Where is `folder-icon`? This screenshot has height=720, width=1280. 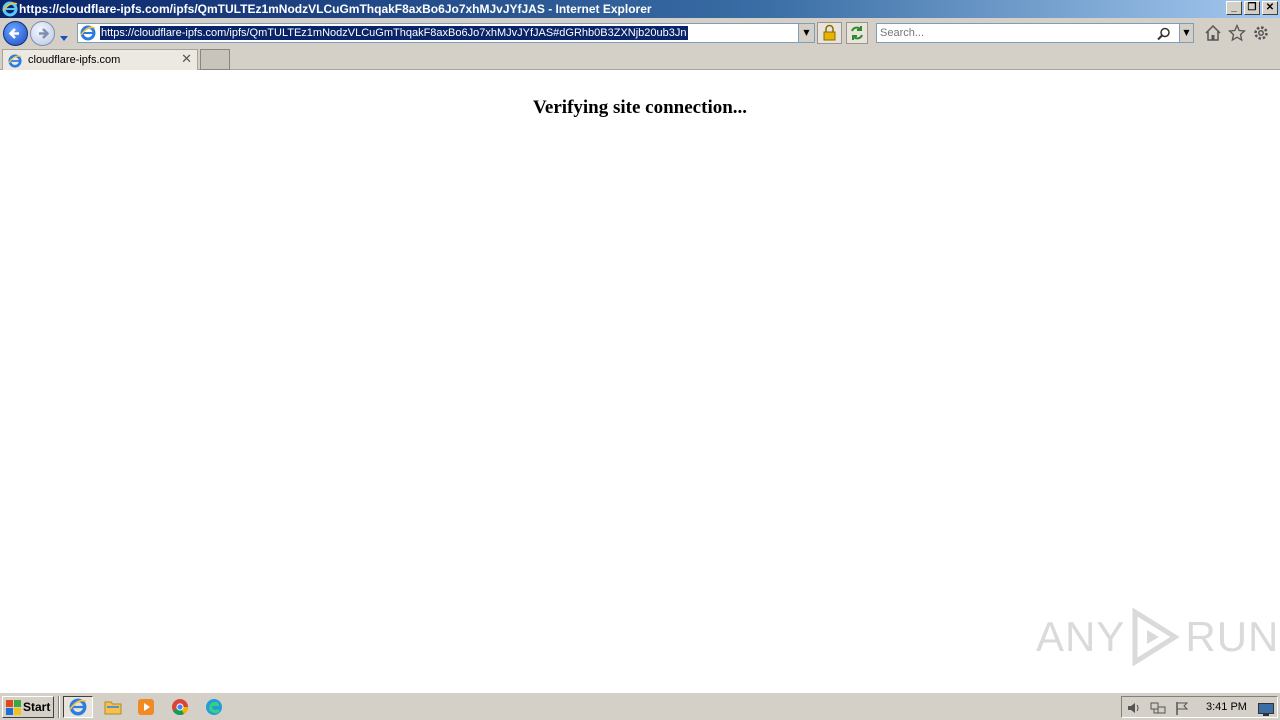 folder-icon is located at coordinates (113, 708).